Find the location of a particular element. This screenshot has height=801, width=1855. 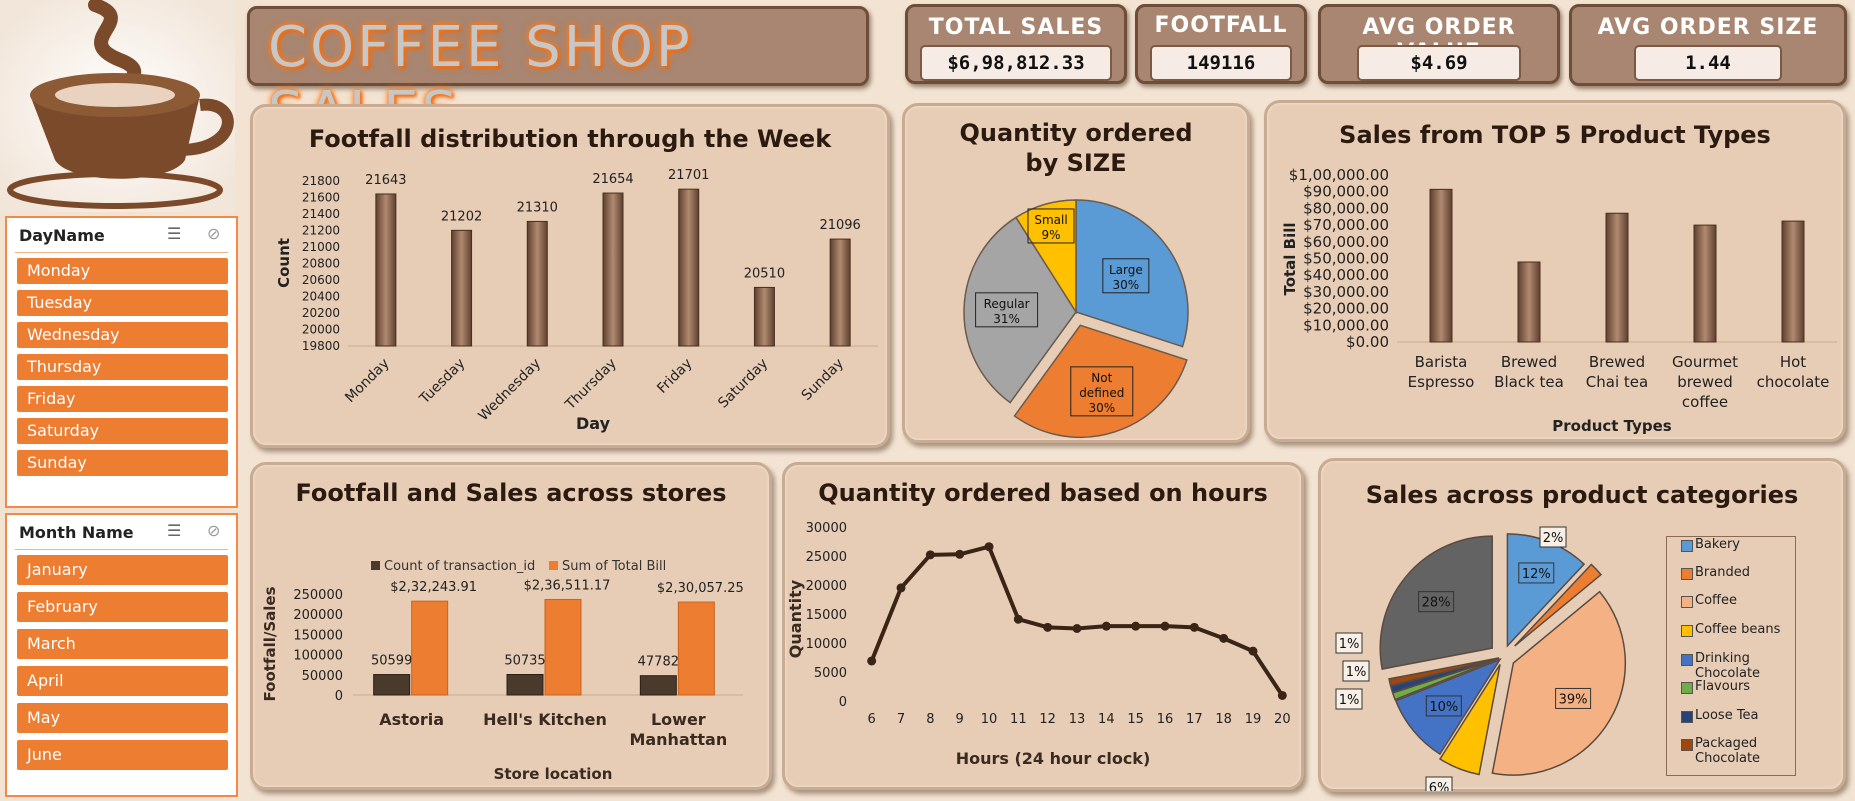

y-tick-label: 30000 is located at coordinates (826, 528).